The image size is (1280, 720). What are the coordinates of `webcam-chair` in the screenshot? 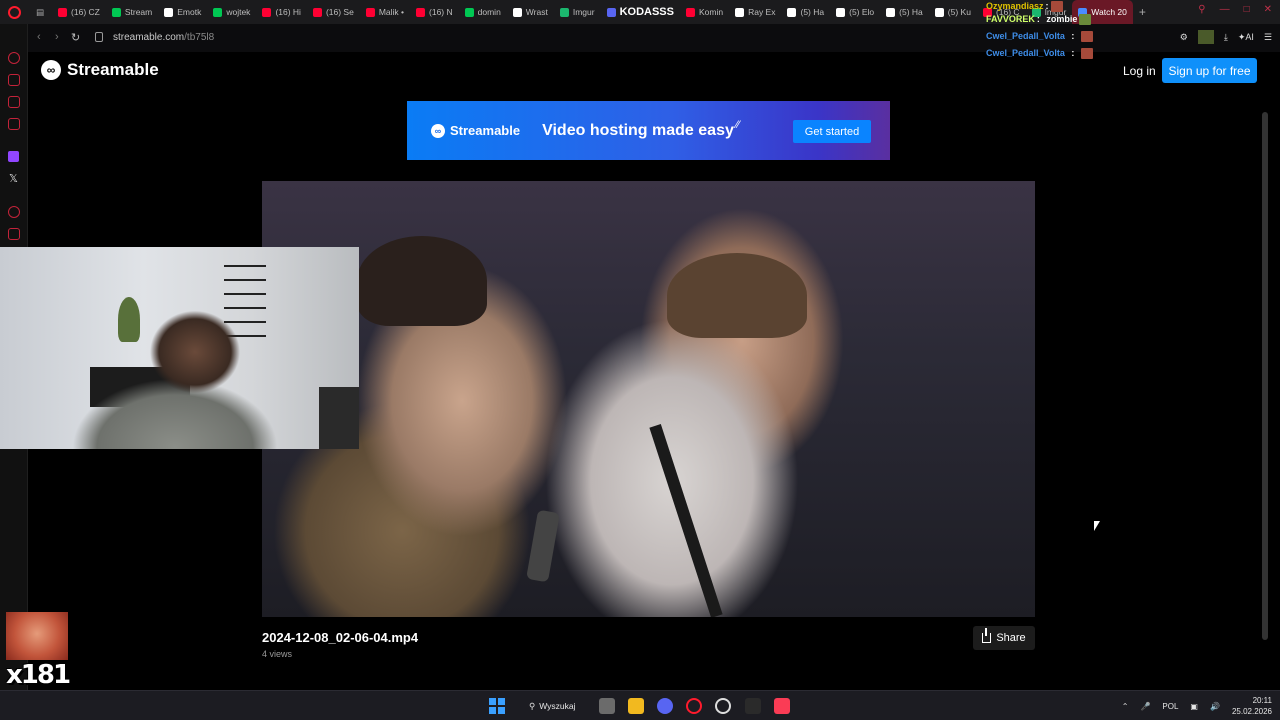 It's located at (339, 418).